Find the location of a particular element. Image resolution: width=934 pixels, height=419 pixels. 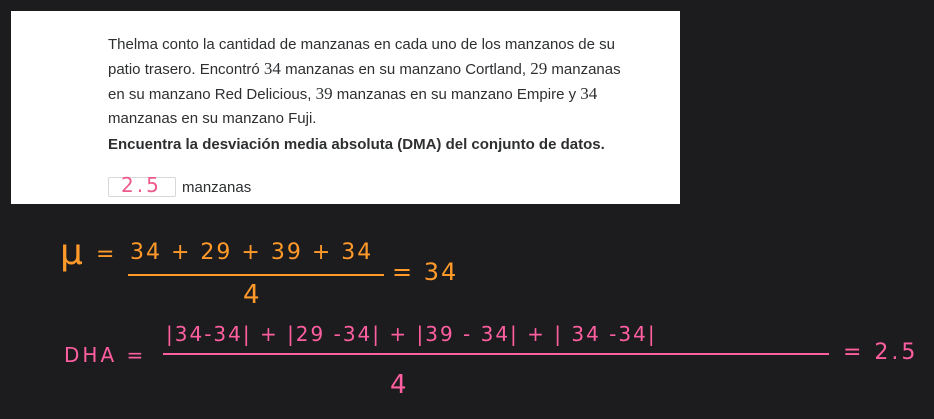

value-cortland: 34 is located at coordinates (272, 68).